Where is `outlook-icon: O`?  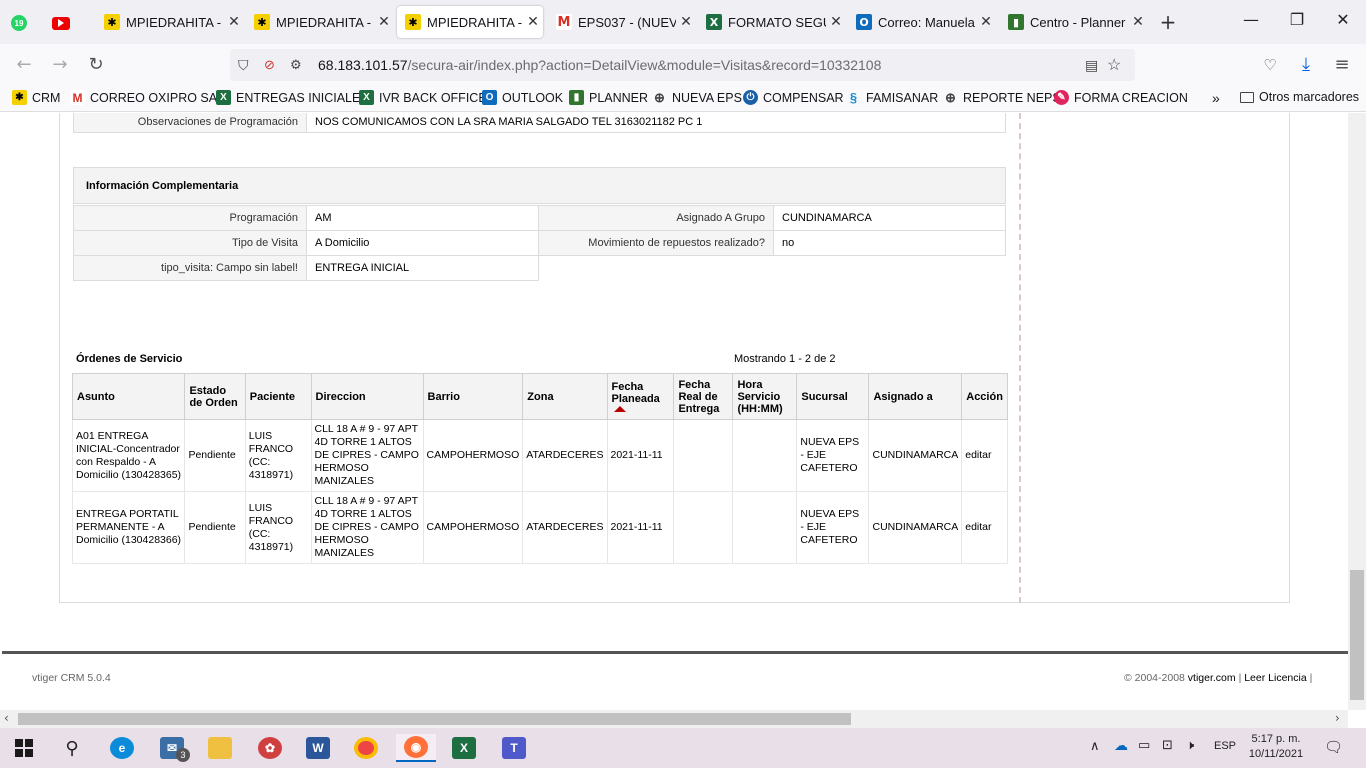
outlook-icon: O is located at coordinates (864, 22).